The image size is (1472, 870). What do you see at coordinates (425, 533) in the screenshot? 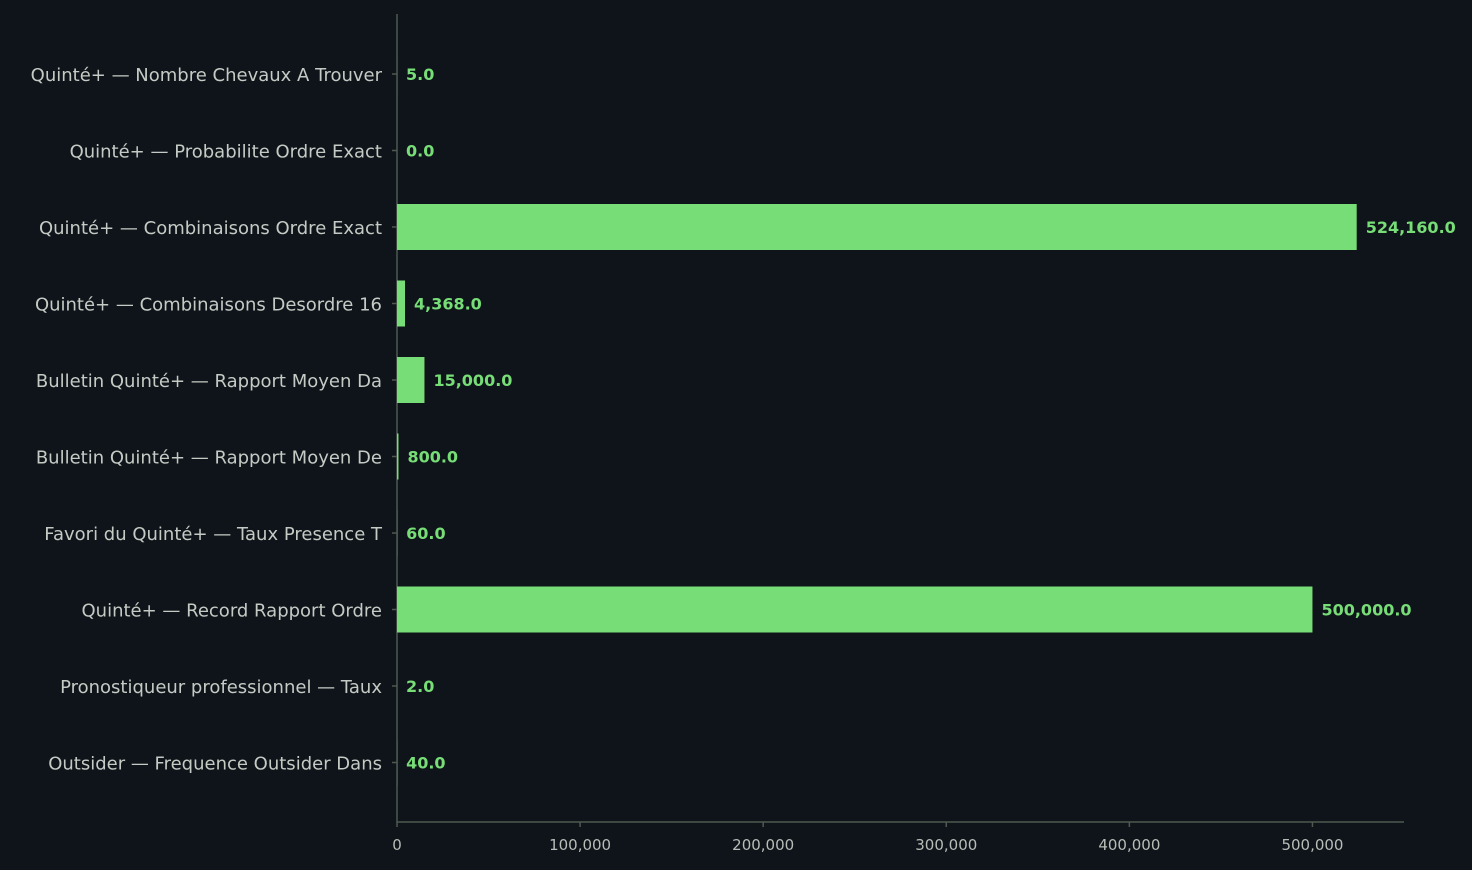
I see `value-label: 60.0` at bounding box center [425, 533].